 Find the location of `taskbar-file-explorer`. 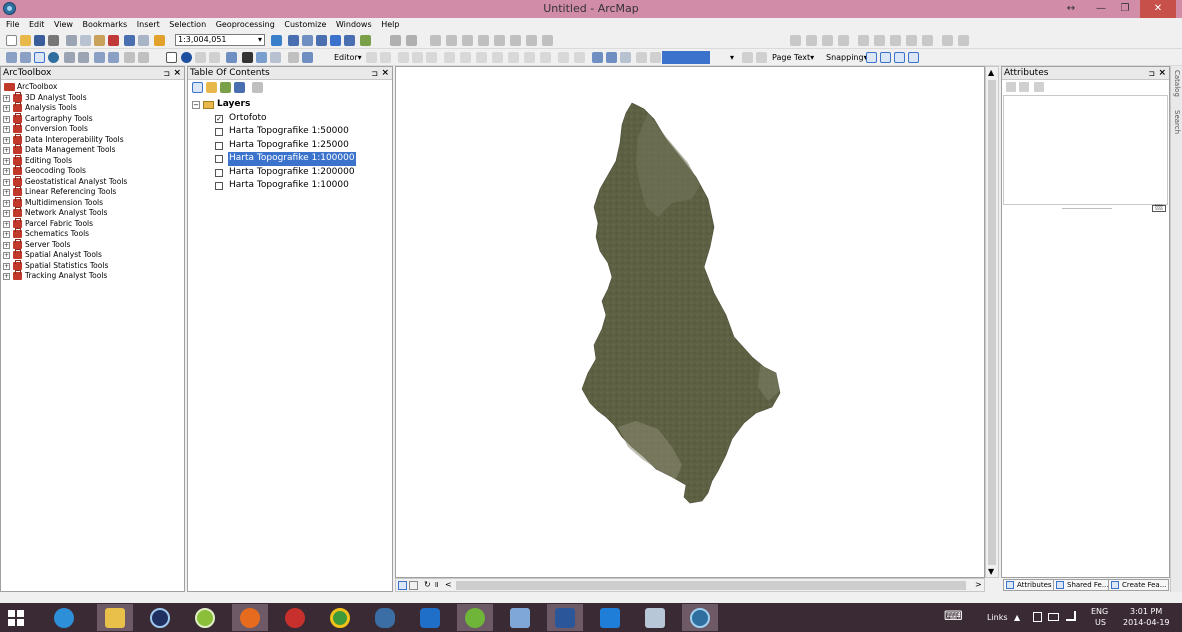

taskbar-file-explorer is located at coordinates (115, 617).